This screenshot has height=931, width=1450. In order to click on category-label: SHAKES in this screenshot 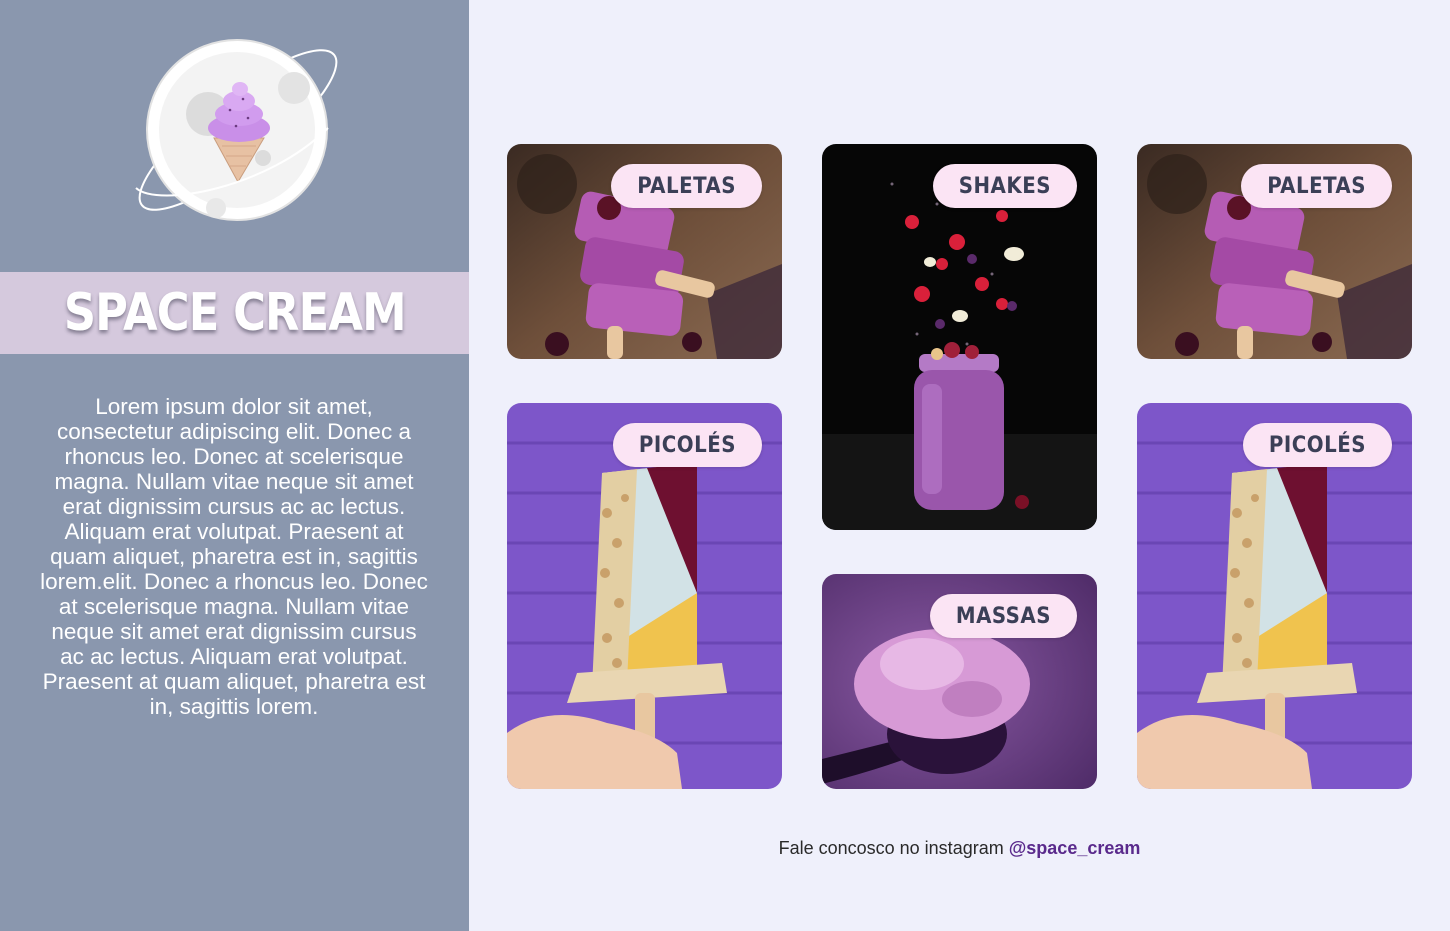, I will do `click(1004, 186)`.